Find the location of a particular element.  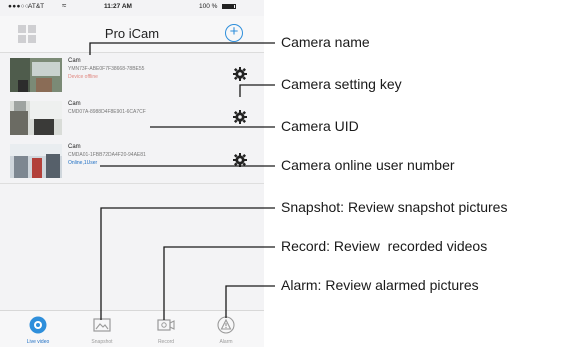

annotation-camera-setting-key: Camera setting key is located at coordinates (341, 84).